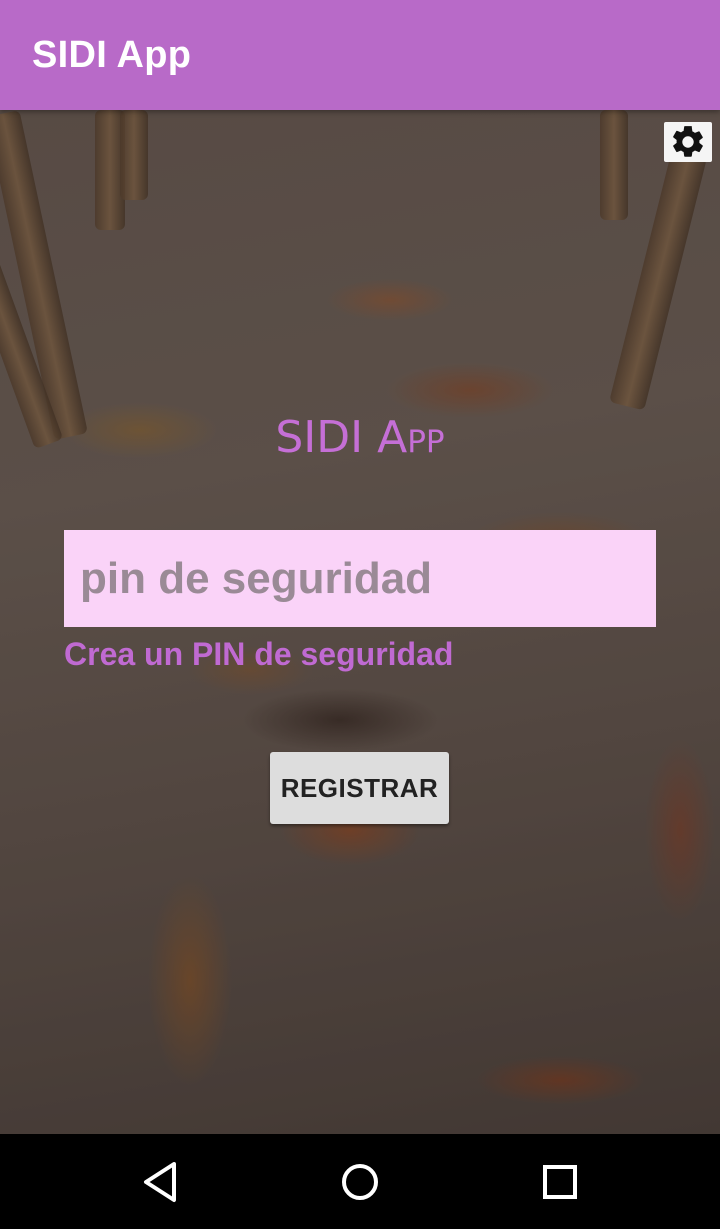  I want to click on nav-home-button, so click(360, 1182).